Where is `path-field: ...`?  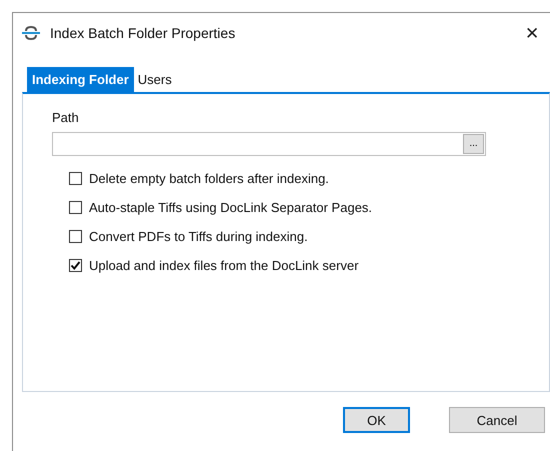 path-field: ... is located at coordinates (269, 144).